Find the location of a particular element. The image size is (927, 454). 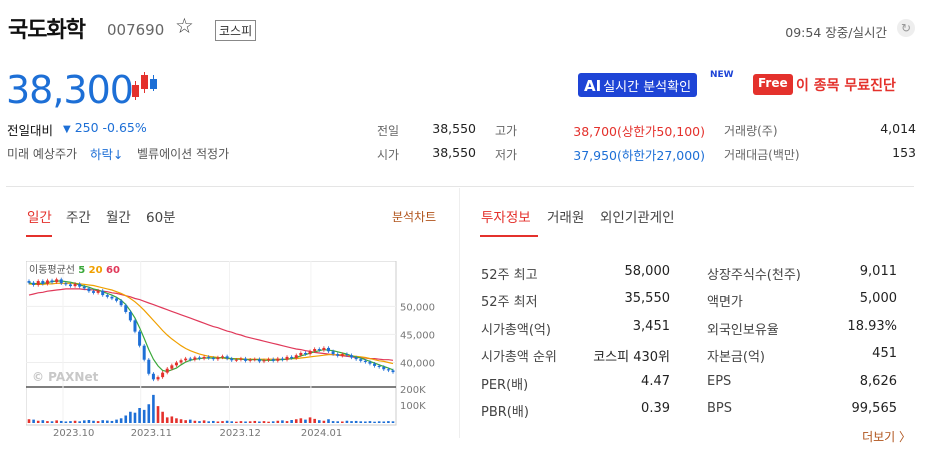

tab-invest-info: 투자정보 is located at coordinates (506, 216).